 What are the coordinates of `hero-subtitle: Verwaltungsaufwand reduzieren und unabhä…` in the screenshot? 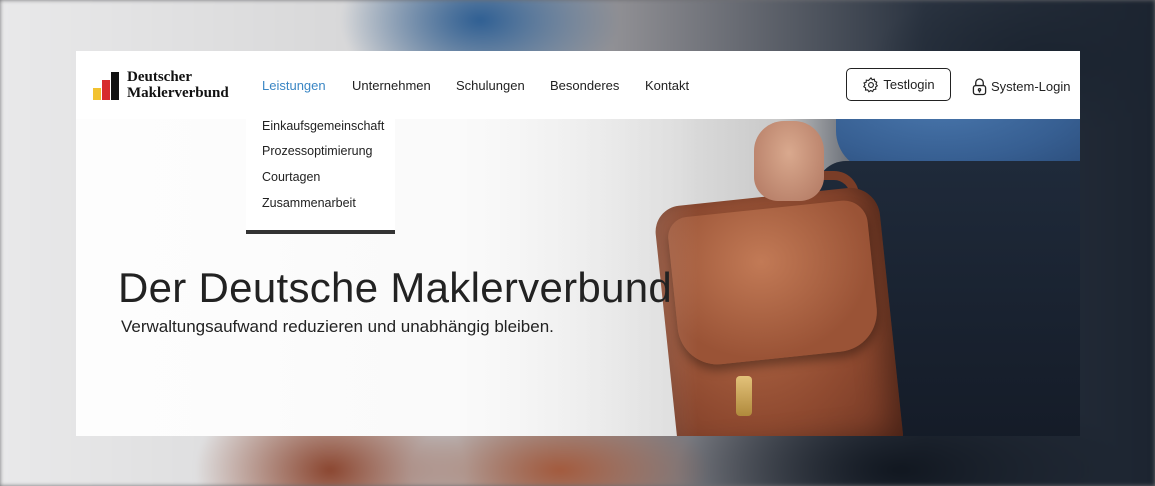 It's located at (337, 326).